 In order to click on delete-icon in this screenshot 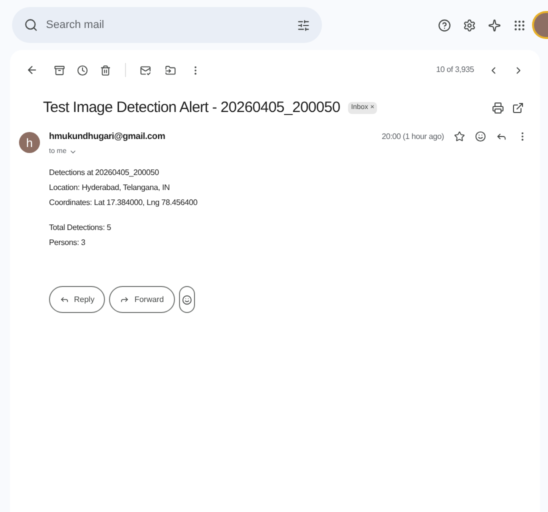, I will do `click(105, 70)`.